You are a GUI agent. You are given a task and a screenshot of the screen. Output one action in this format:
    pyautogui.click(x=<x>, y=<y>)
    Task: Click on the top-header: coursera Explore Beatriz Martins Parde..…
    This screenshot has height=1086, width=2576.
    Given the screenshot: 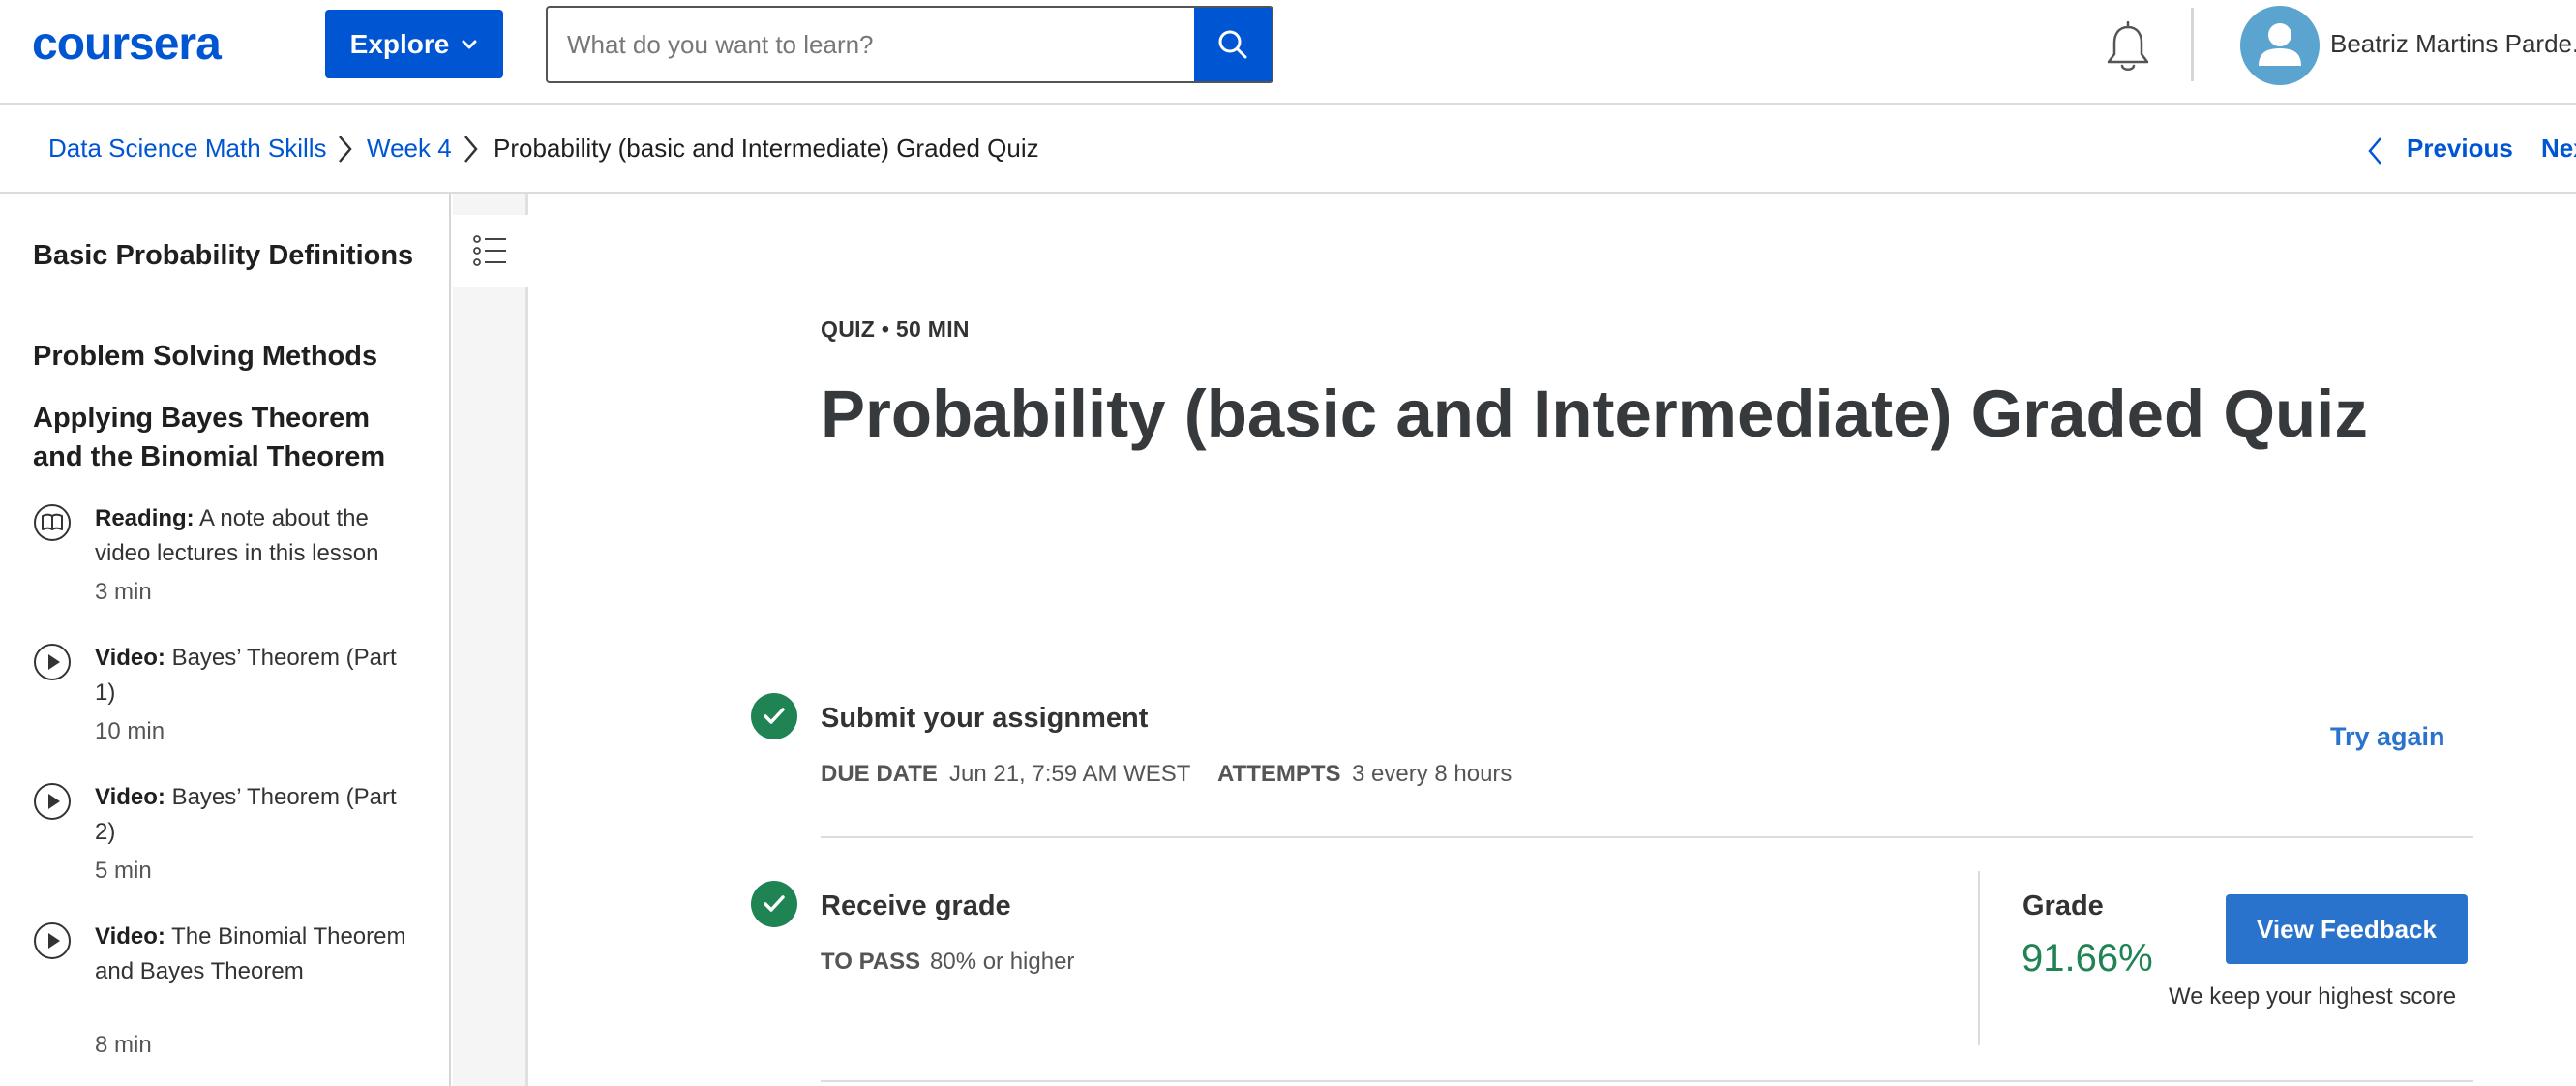 What is the action you would take?
    pyautogui.click(x=1288, y=52)
    